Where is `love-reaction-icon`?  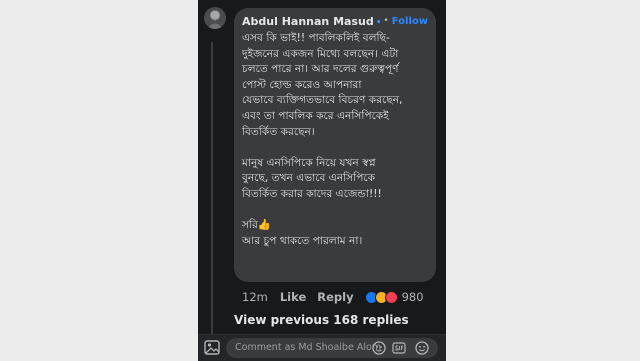 love-reaction-icon is located at coordinates (391, 297).